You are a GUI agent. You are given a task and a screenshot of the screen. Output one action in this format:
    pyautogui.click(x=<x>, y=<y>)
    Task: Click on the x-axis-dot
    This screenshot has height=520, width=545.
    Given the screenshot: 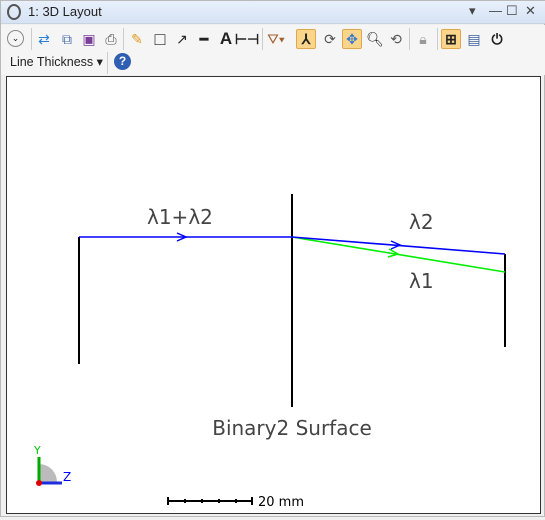 What is the action you would take?
    pyautogui.click(x=39, y=483)
    